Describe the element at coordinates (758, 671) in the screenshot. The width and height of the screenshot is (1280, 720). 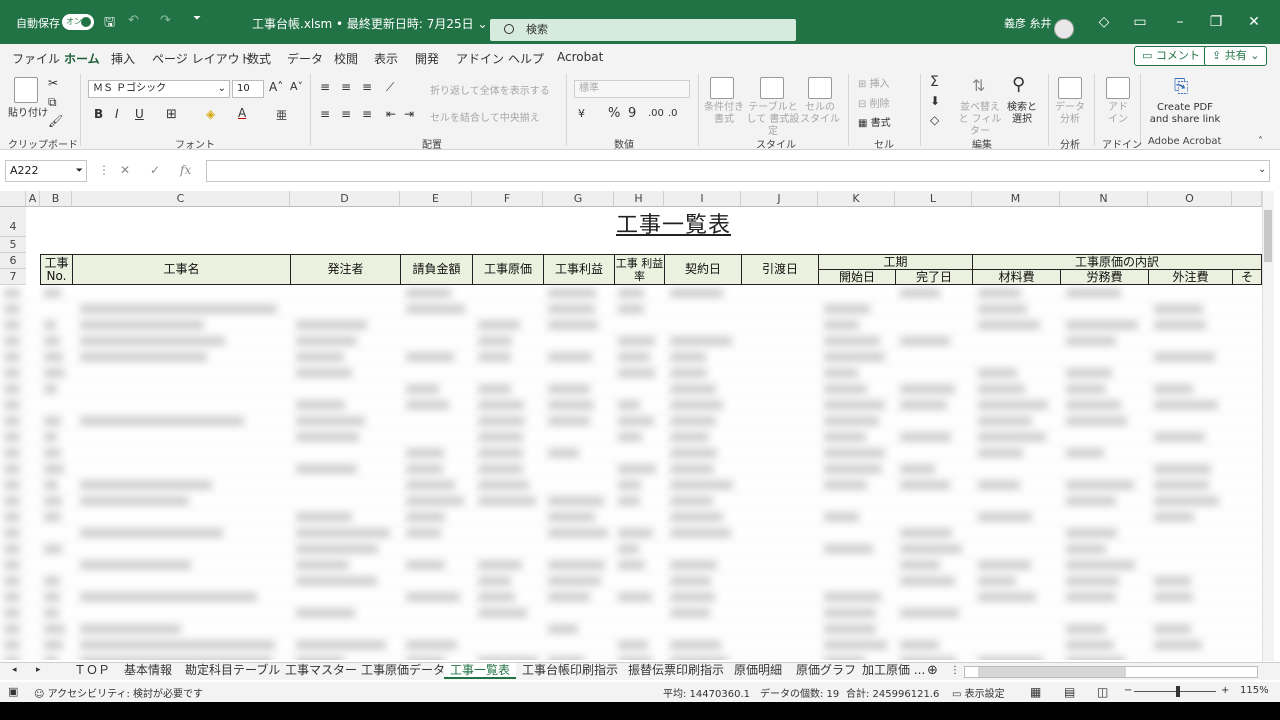
I see `sheet-tab-cost-detail: 原価明細` at that location.